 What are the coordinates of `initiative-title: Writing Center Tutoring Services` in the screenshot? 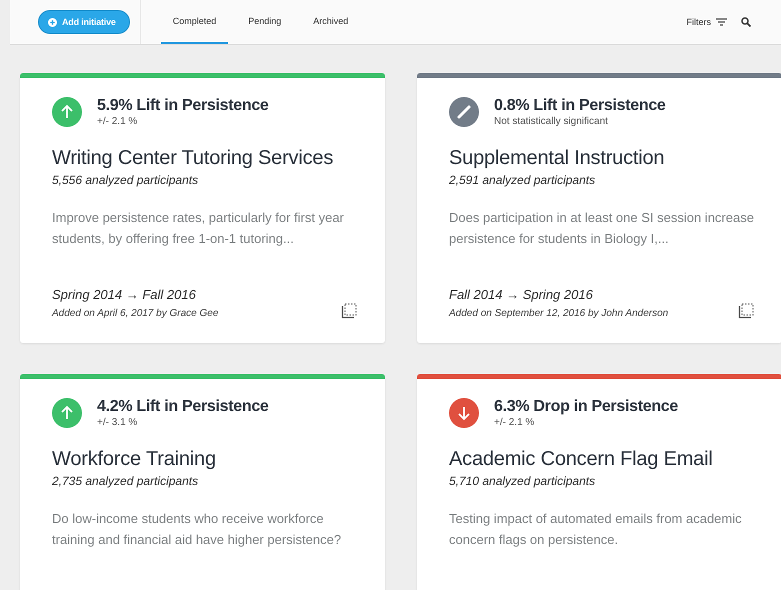 It's located at (193, 158).